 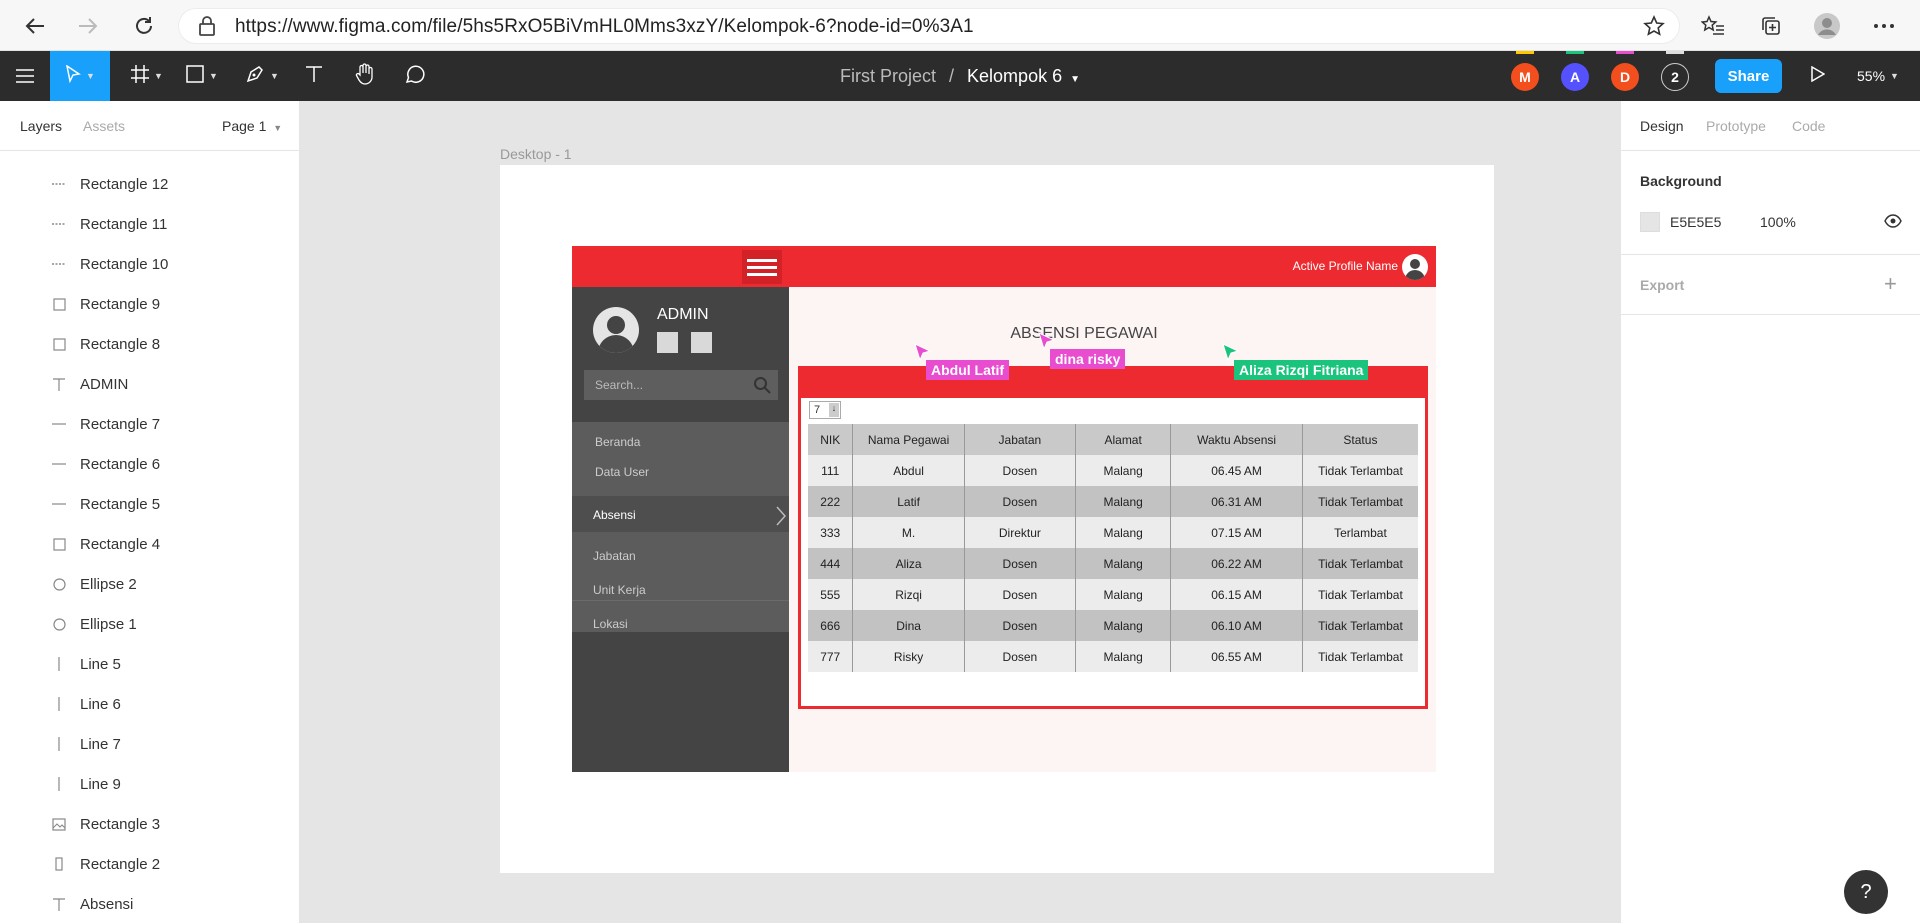 What do you see at coordinates (1808, 126) in the screenshot?
I see `tab-code: Code` at bounding box center [1808, 126].